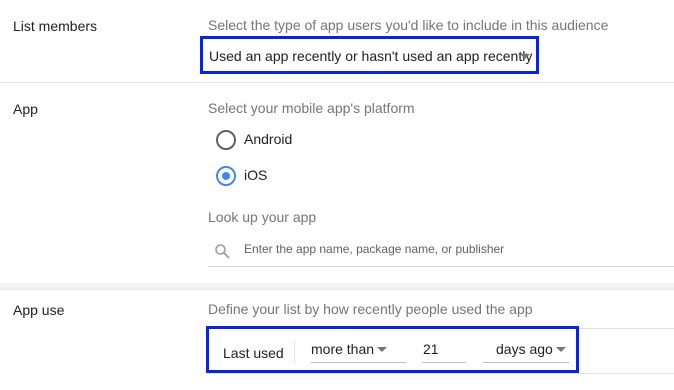 The height and width of the screenshot is (390, 674). Describe the element at coordinates (431, 349) in the screenshot. I see `days-value: 21` at that location.